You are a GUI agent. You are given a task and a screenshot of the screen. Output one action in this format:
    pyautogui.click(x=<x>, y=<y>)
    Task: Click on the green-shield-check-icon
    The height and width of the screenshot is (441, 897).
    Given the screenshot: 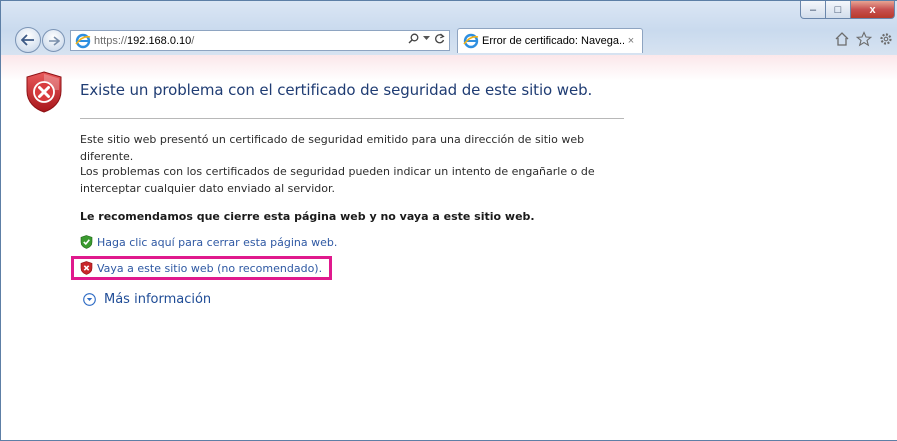 What is the action you would take?
    pyautogui.click(x=86, y=242)
    